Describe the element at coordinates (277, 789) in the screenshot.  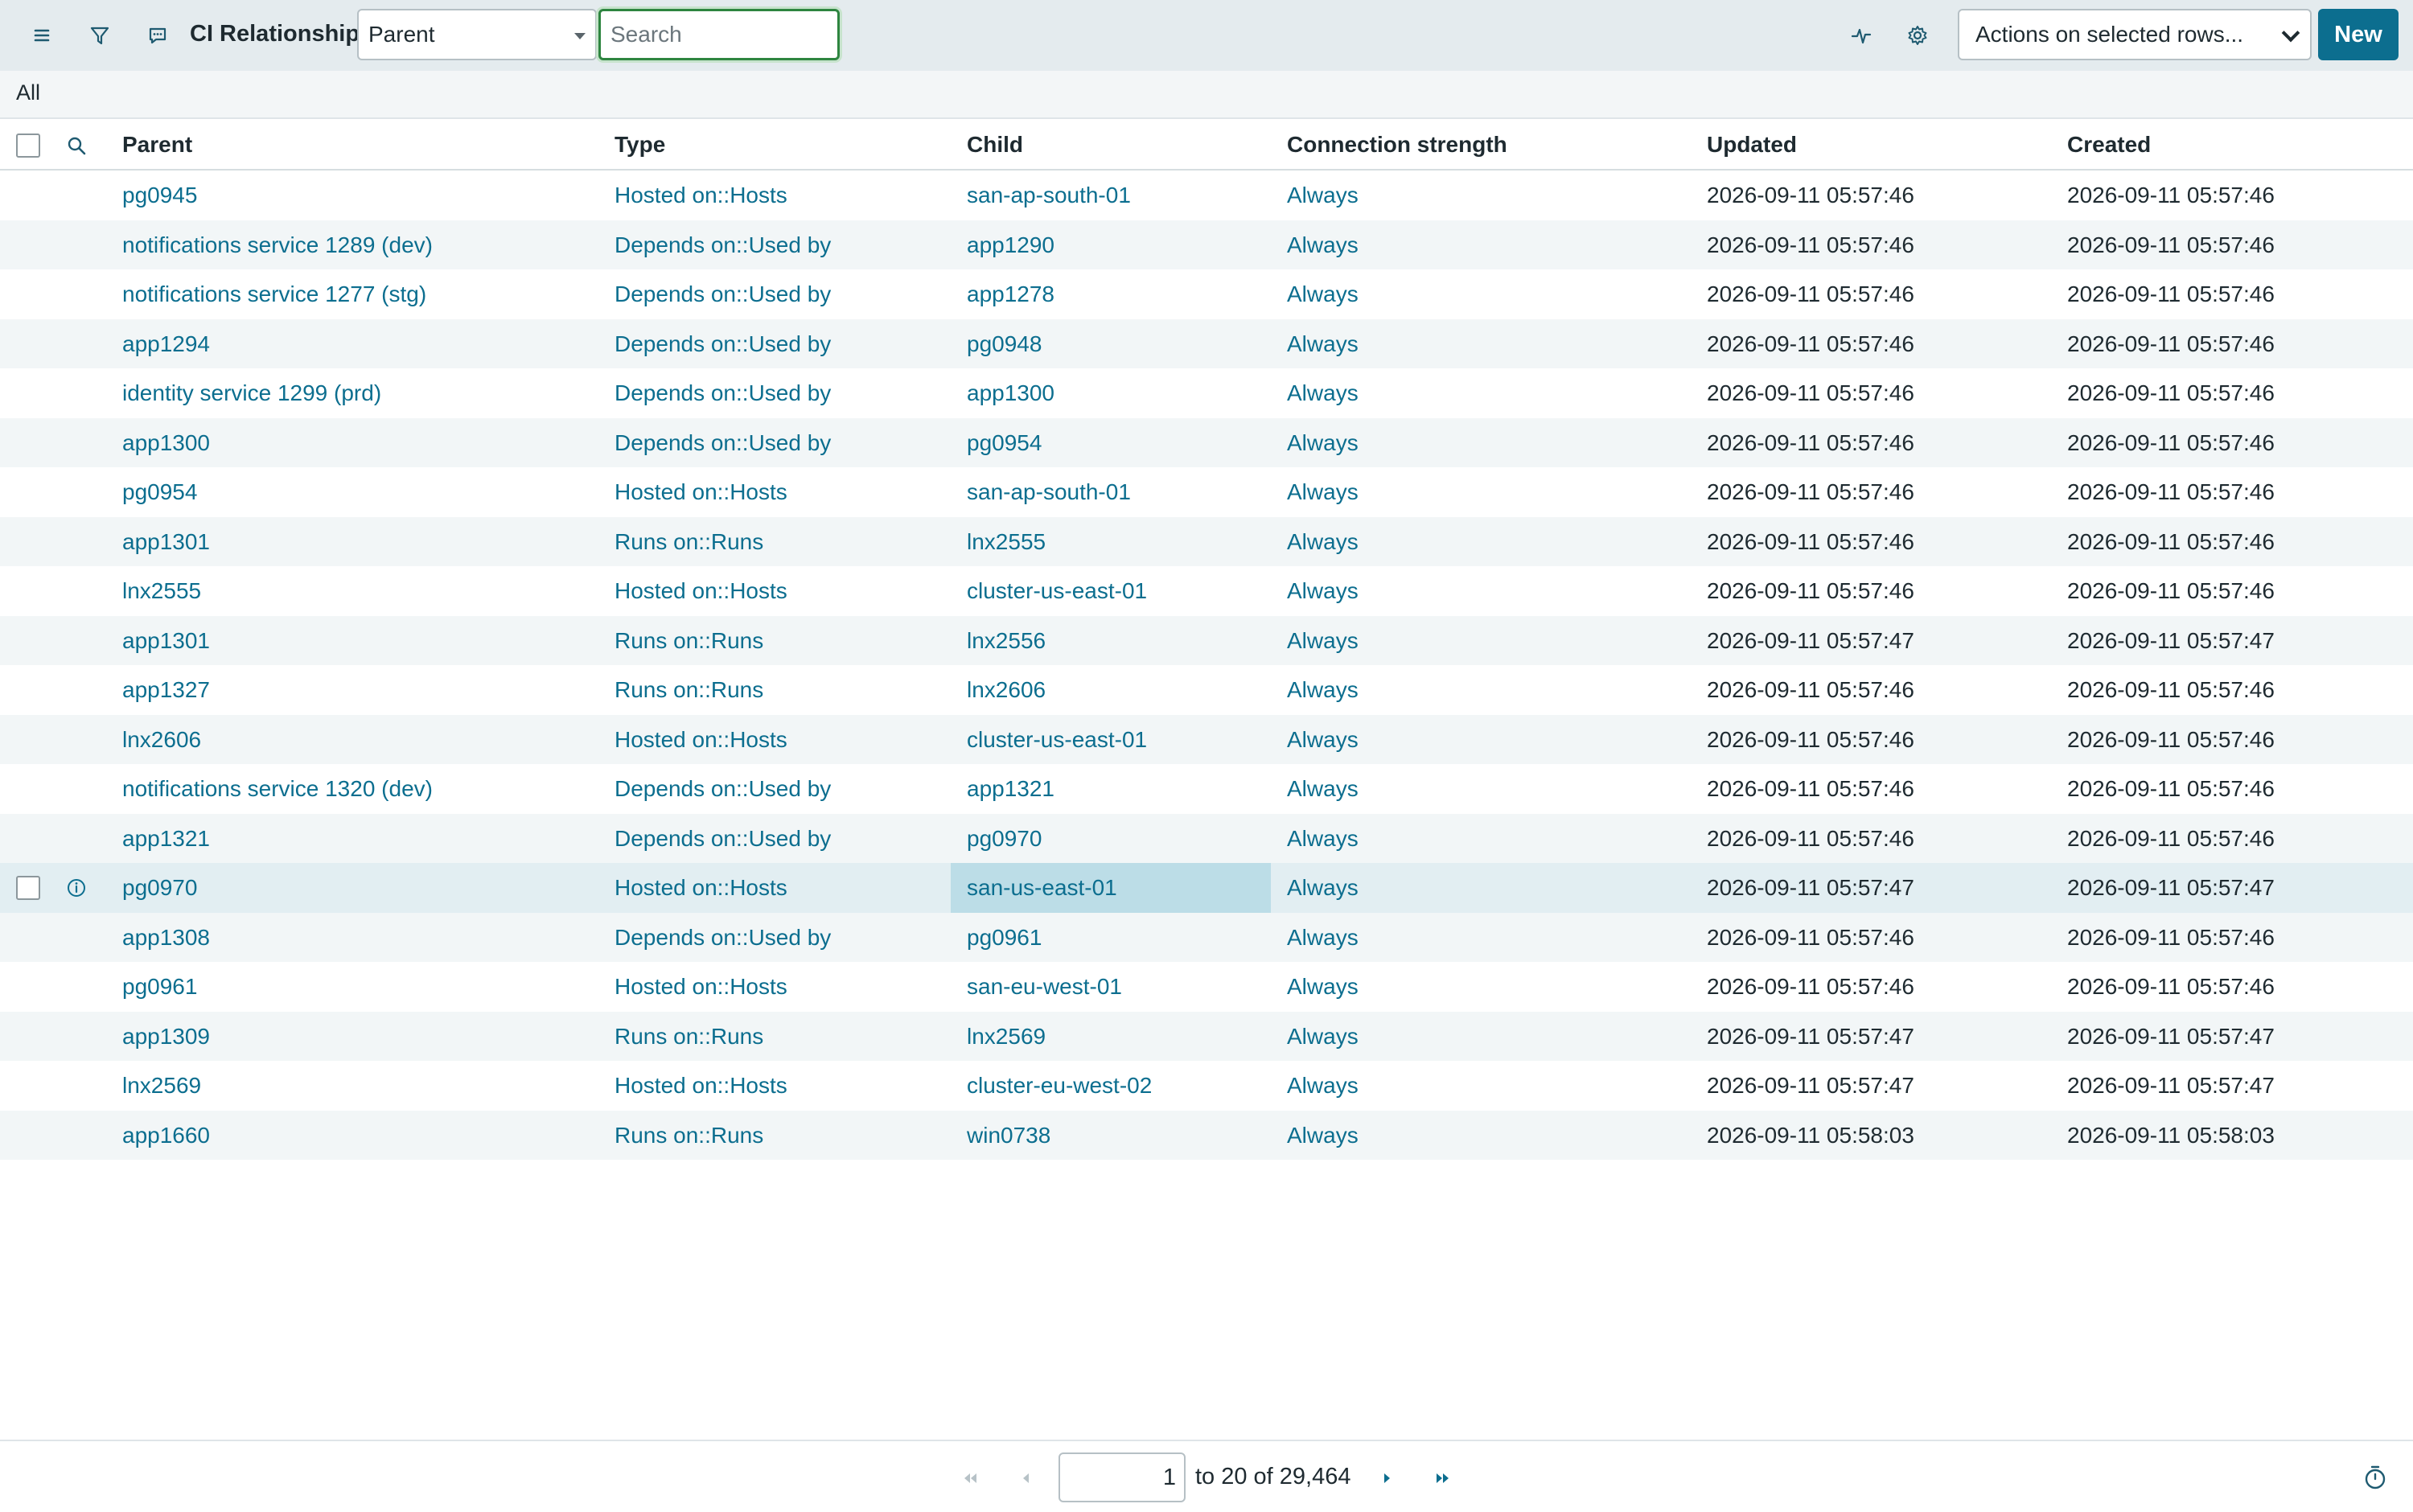
I see `cell-parent: notifications service 1320 (dev)` at that location.